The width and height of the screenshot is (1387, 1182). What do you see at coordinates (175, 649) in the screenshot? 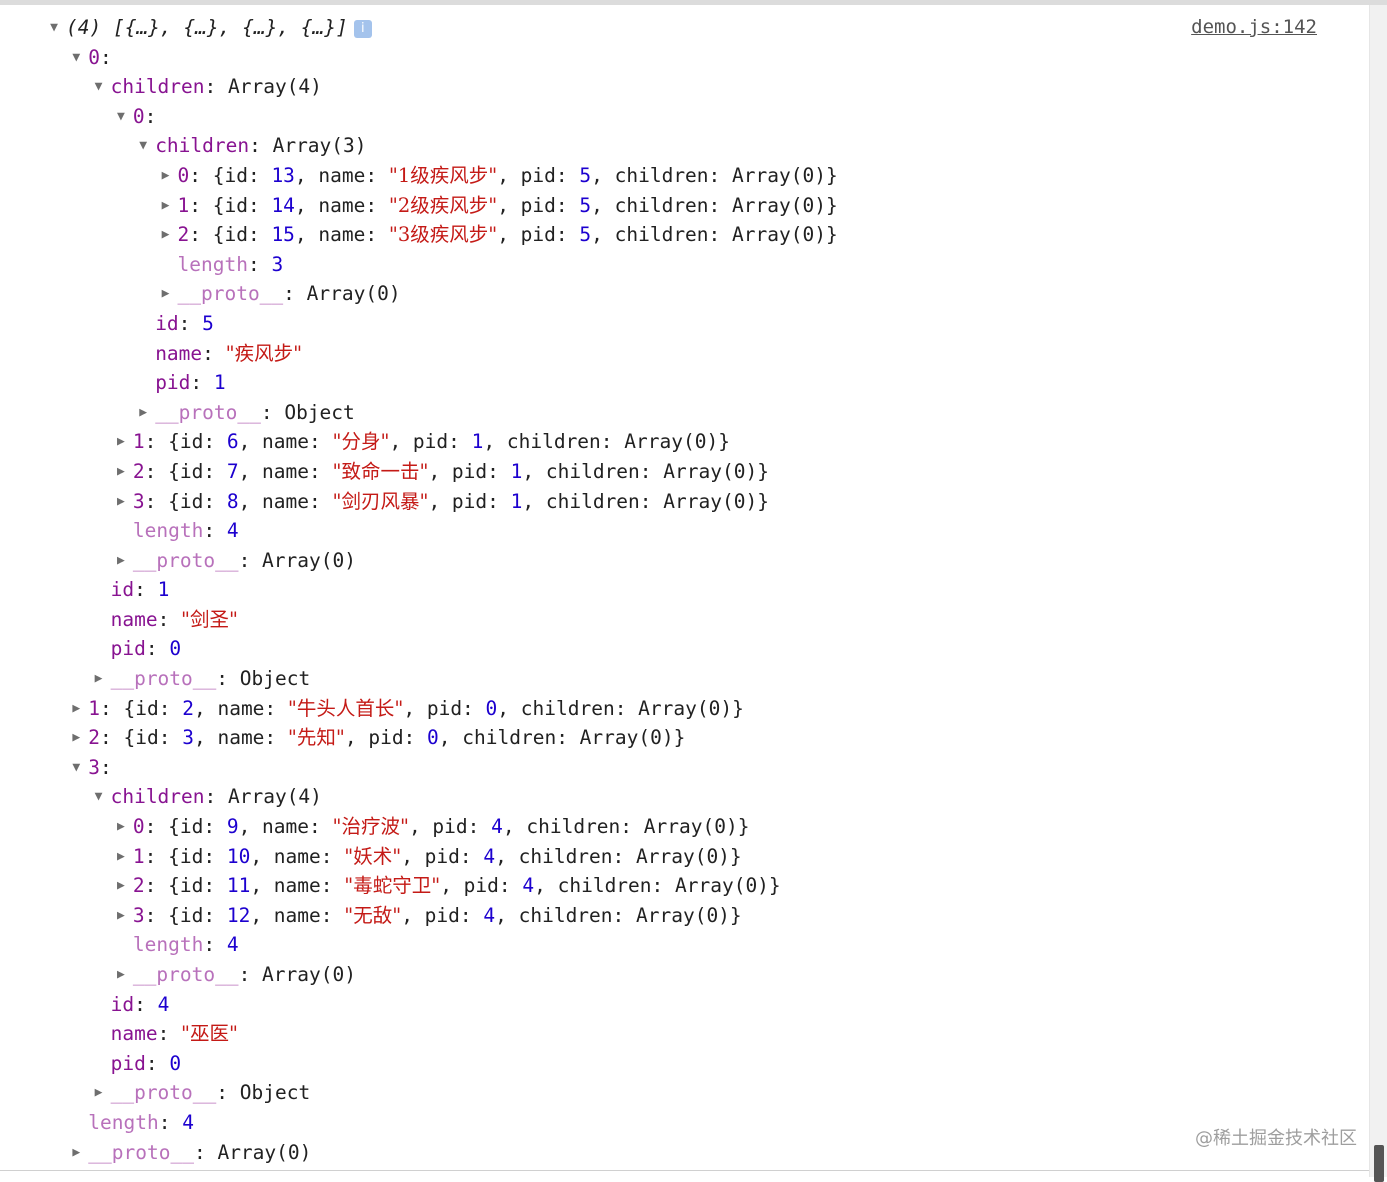
I see `token-n: 0` at bounding box center [175, 649].